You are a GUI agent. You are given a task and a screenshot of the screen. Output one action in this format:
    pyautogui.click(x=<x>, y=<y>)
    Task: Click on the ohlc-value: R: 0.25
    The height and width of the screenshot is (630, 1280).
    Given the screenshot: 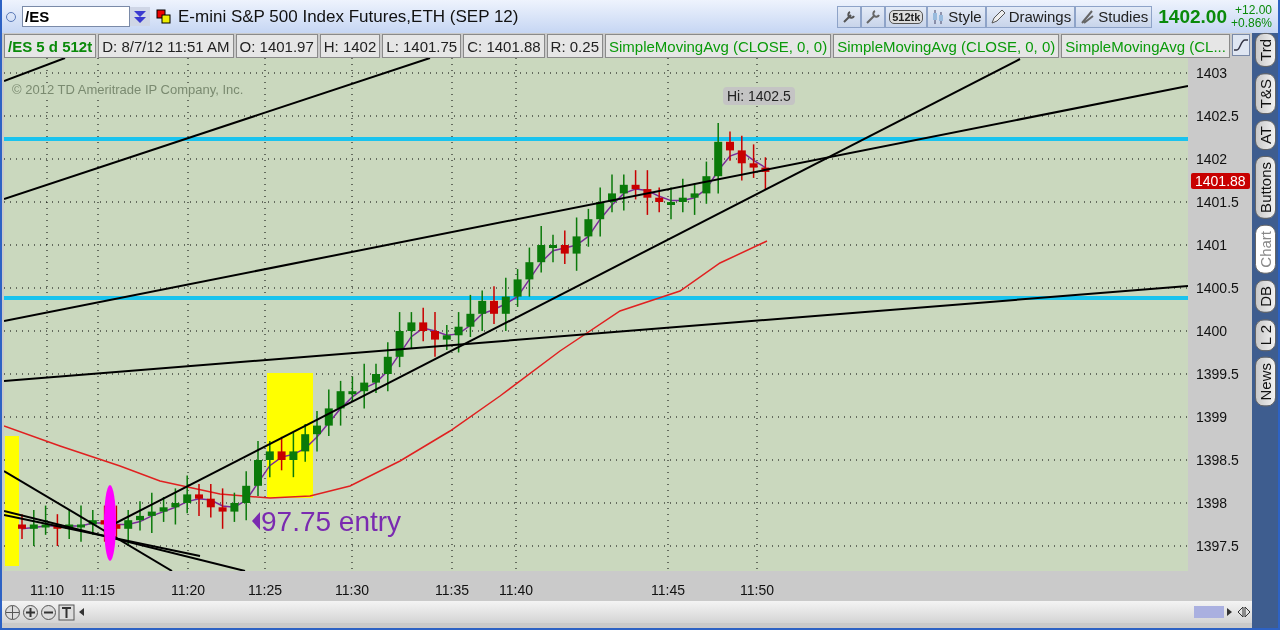 What is the action you would take?
    pyautogui.click(x=574, y=46)
    